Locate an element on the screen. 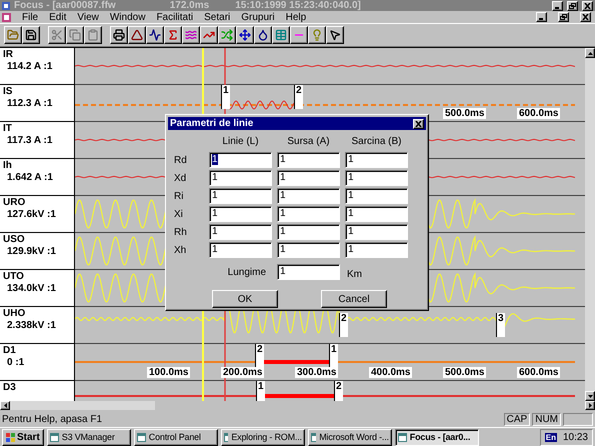 Image resolution: width=595 pixels, height=446 pixels. vertical-scrollbar is located at coordinates (590, 224).